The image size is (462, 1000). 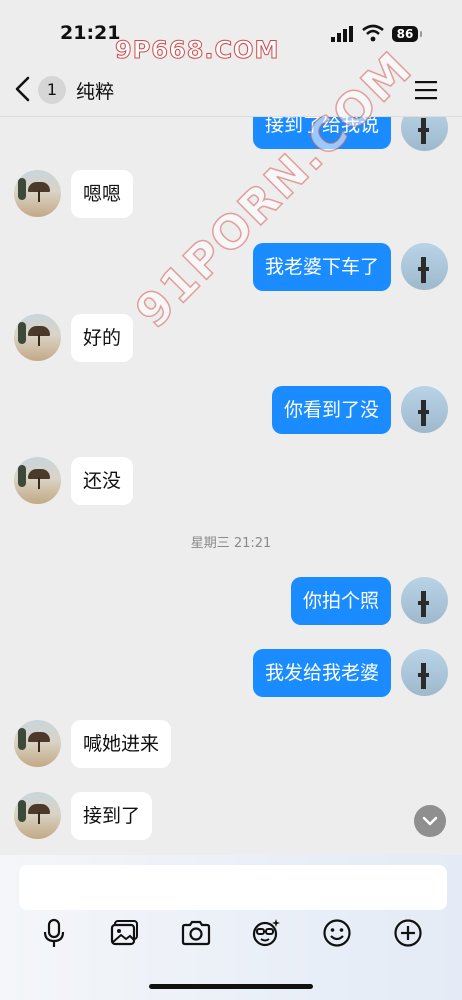 I want to click on status-bar: 21:21 86 9P668.COM, so click(x=231, y=32).